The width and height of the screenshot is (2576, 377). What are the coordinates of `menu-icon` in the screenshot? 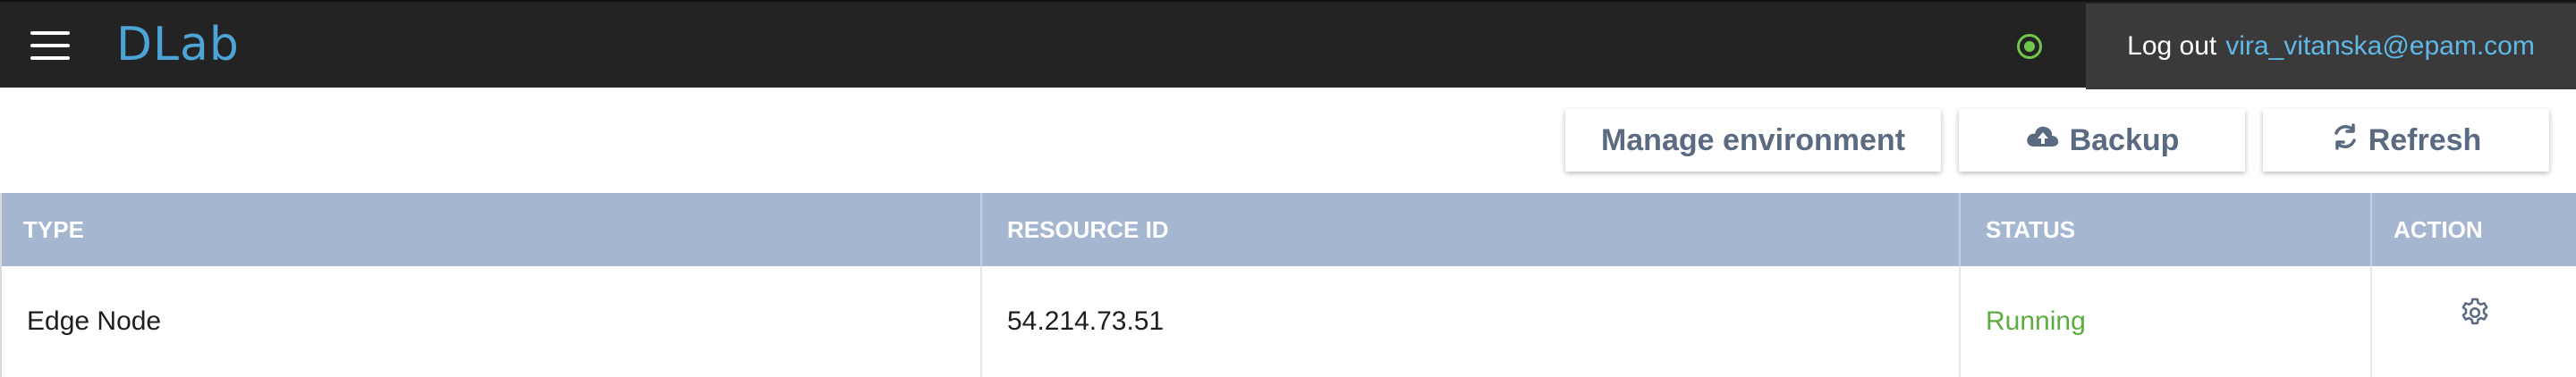 It's located at (50, 45).